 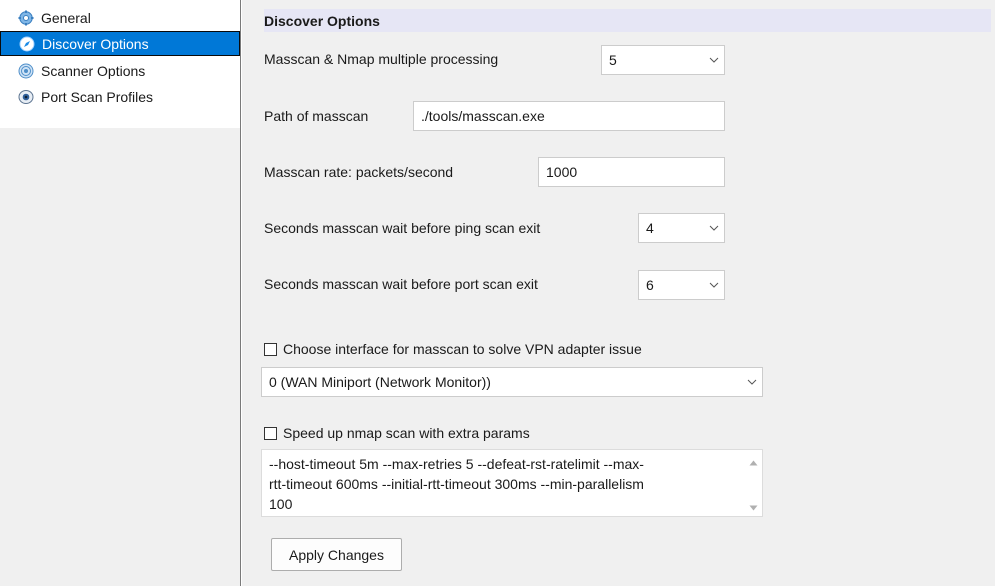 What do you see at coordinates (26, 18) in the screenshot?
I see `gear-icon` at bounding box center [26, 18].